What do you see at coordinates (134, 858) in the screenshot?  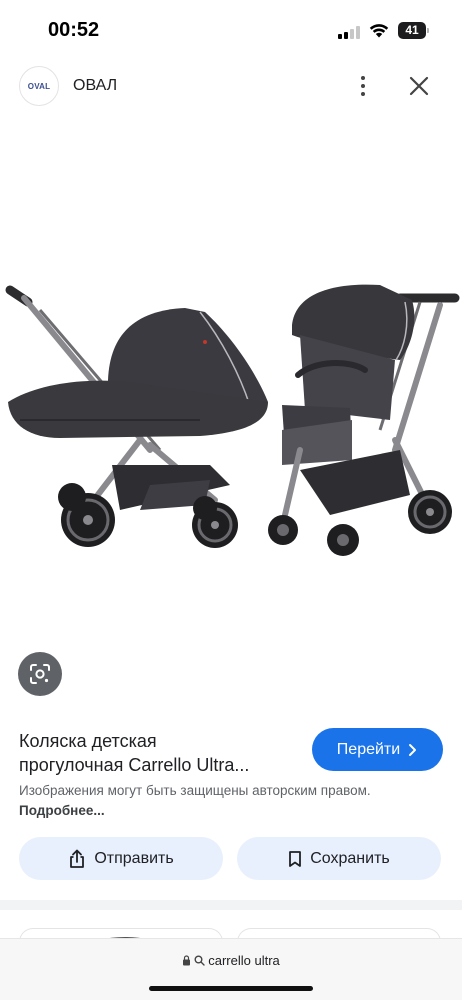 I see `share-button-label: Отправить` at bounding box center [134, 858].